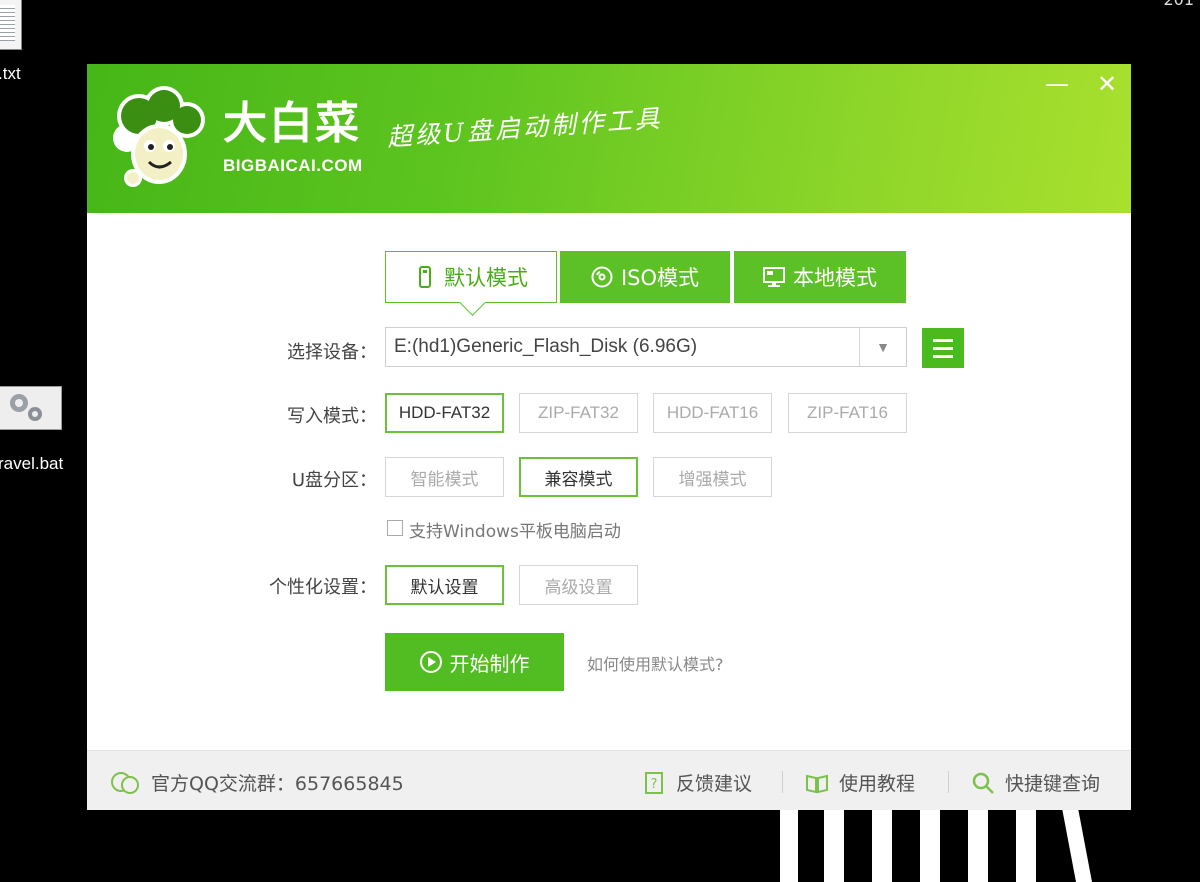  Describe the element at coordinates (292, 123) in the screenshot. I see `brand-title: 大白菜` at that location.